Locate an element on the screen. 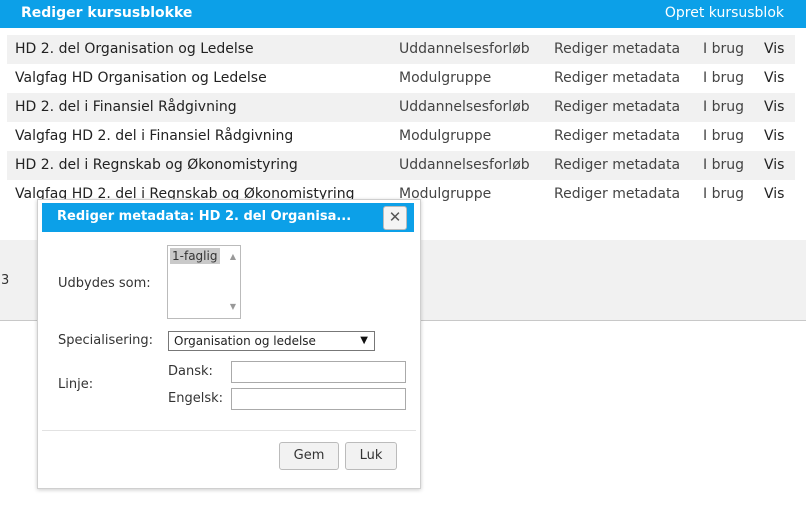  page-title: Rediger kursusblokke is located at coordinates (107, 13).